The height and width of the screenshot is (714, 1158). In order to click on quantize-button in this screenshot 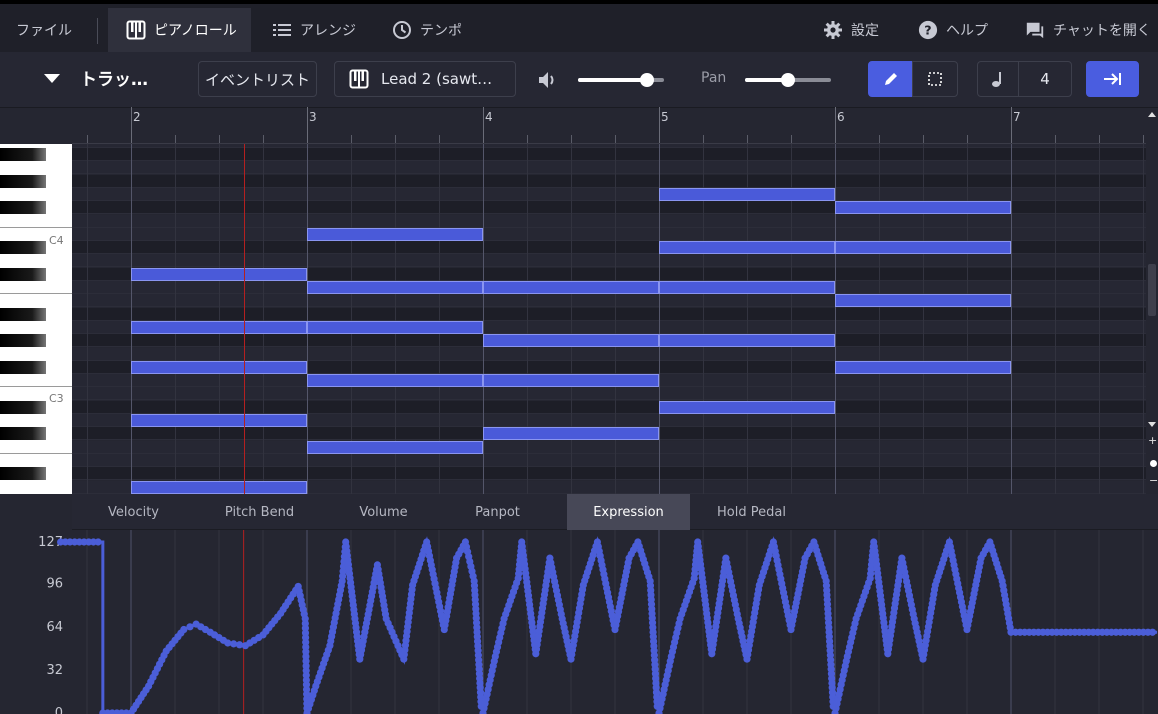, I will do `click(998, 79)`.